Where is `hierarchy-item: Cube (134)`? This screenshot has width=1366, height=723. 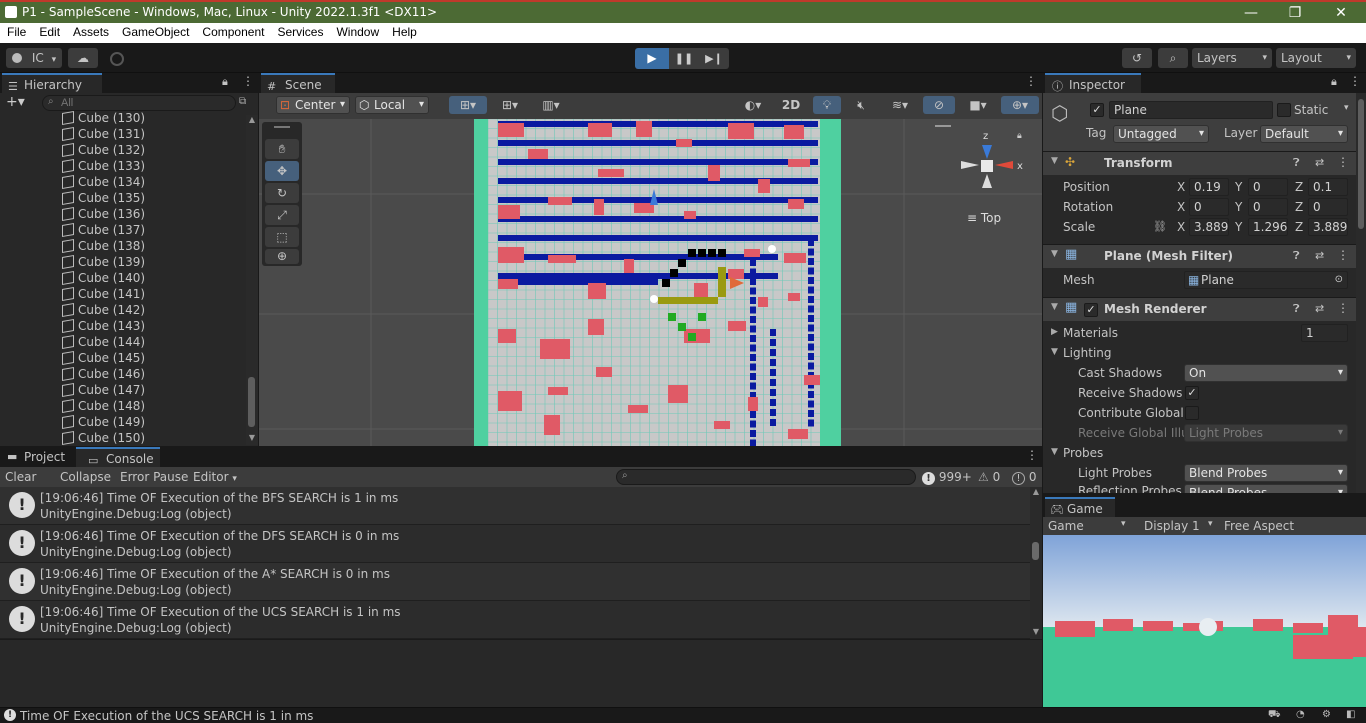
hierarchy-item: Cube (134) is located at coordinates (123, 182).